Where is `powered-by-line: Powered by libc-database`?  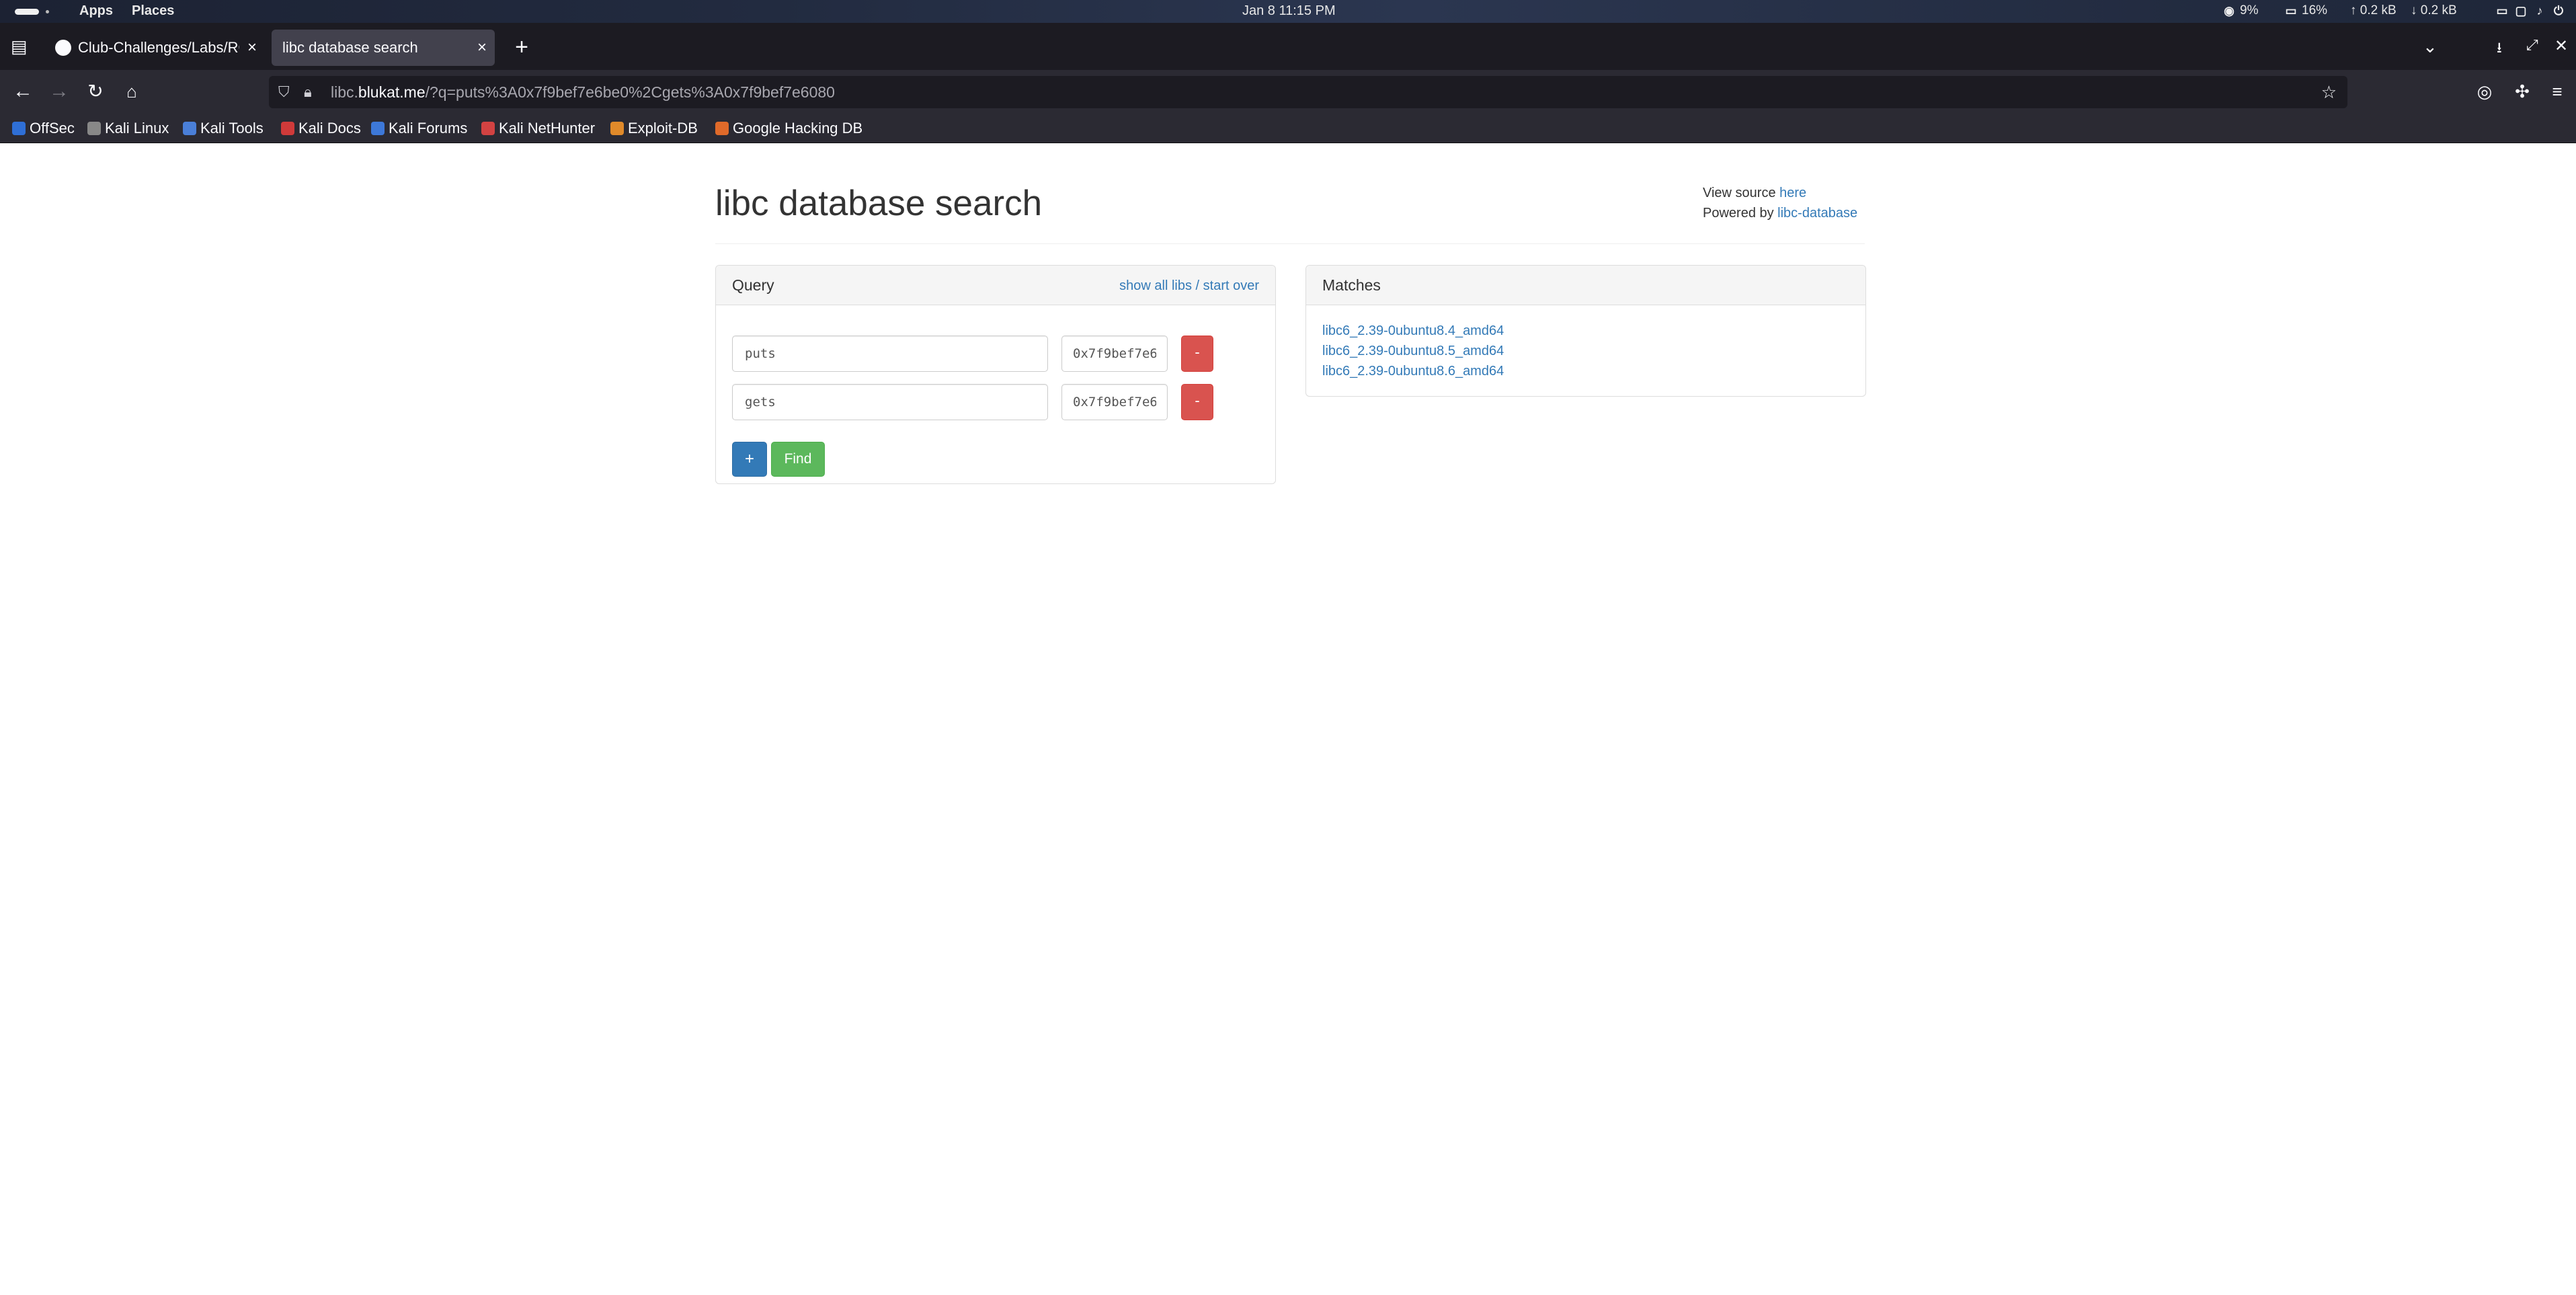 powered-by-line: Powered by libc-database is located at coordinates (1780, 213).